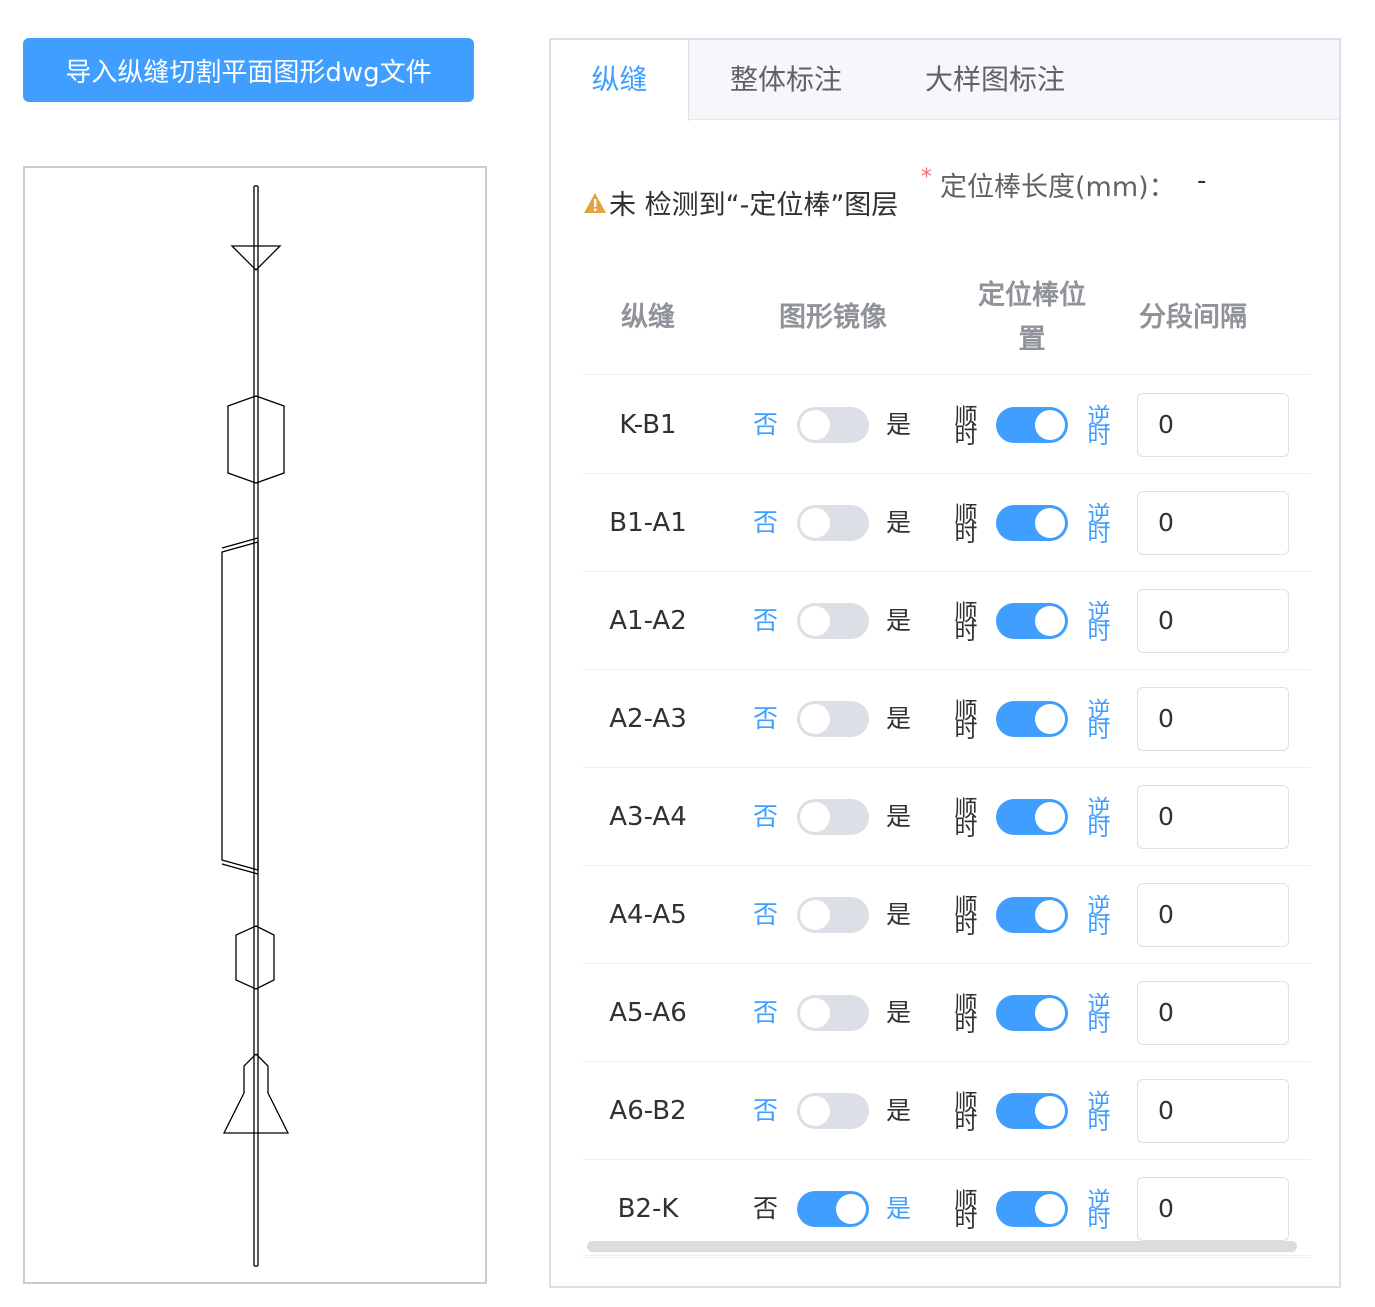  I want to click on tab-detail-annotation: 大样图标注, so click(995, 80).